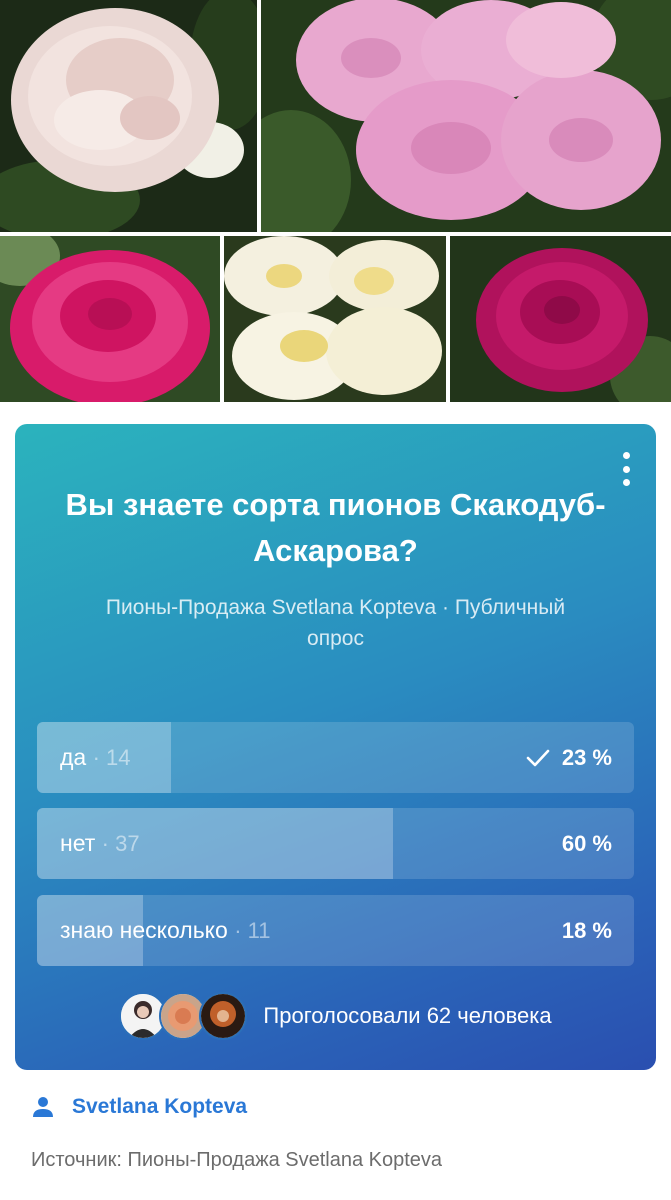 The width and height of the screenshot is (671, 1200). What do you see at coordinates (160, 1106) in the screenshot?
I see `author-name: Svetlana Kopteva` at bounding box center [160, 1106].